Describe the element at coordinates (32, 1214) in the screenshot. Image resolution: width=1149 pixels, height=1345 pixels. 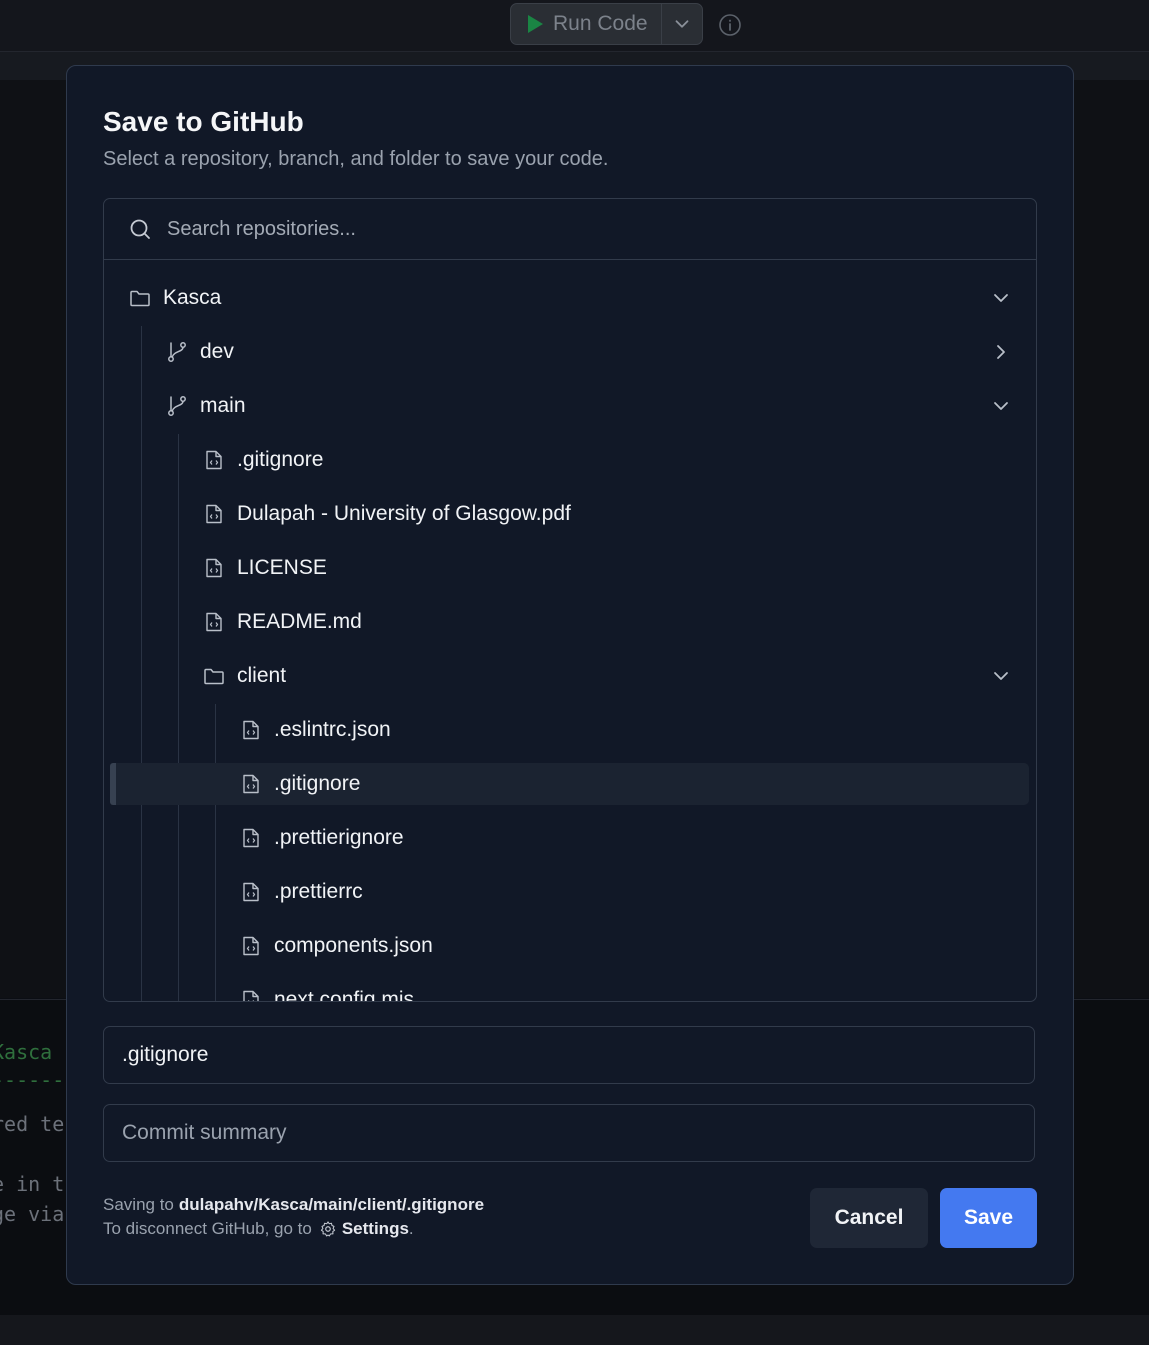
I see `terminal-line: ge via` at that location.